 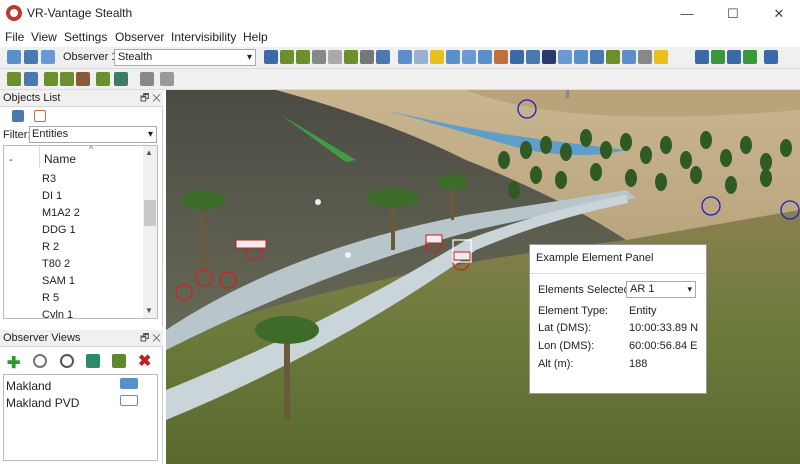 I want to click on menu-intervisibility: Intervisibility, so click(x=203, y=37).